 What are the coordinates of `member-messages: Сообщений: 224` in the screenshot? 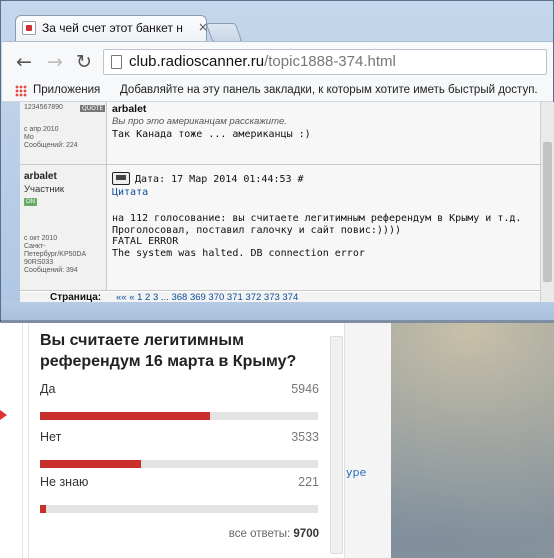 It's located at (51, 145).